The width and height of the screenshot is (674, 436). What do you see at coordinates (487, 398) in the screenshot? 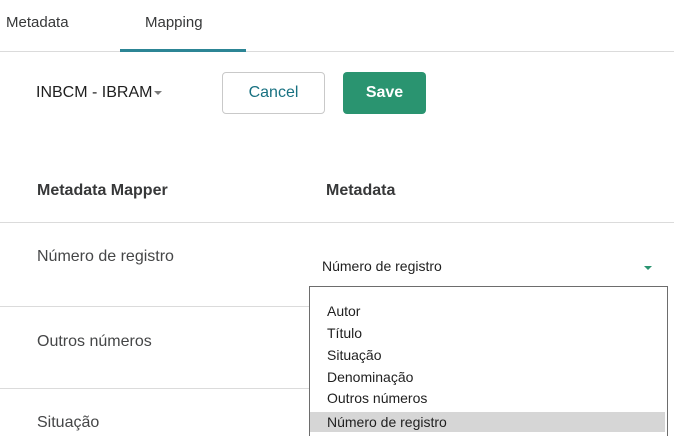
I see `option-outros-numeros: Outros números` at bounding box center [487, 398].